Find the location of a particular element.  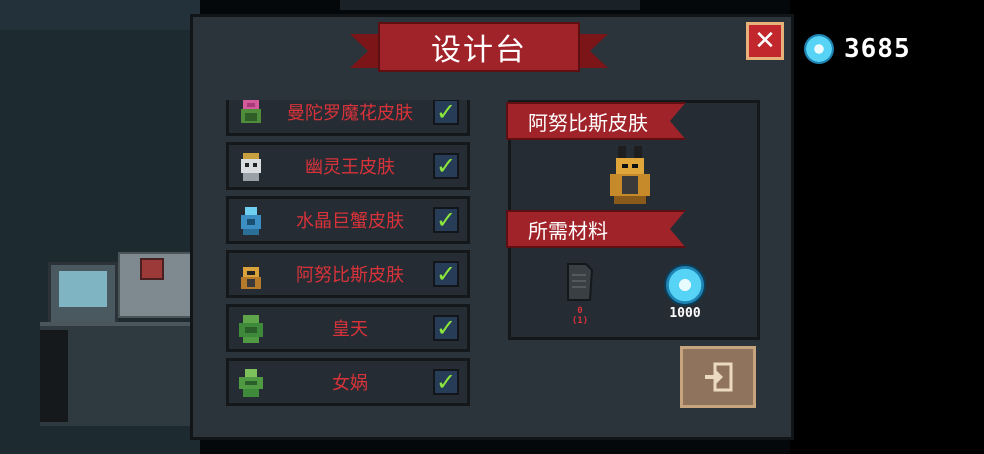

page-title: 设计台 is located at coordinates (479, 50).